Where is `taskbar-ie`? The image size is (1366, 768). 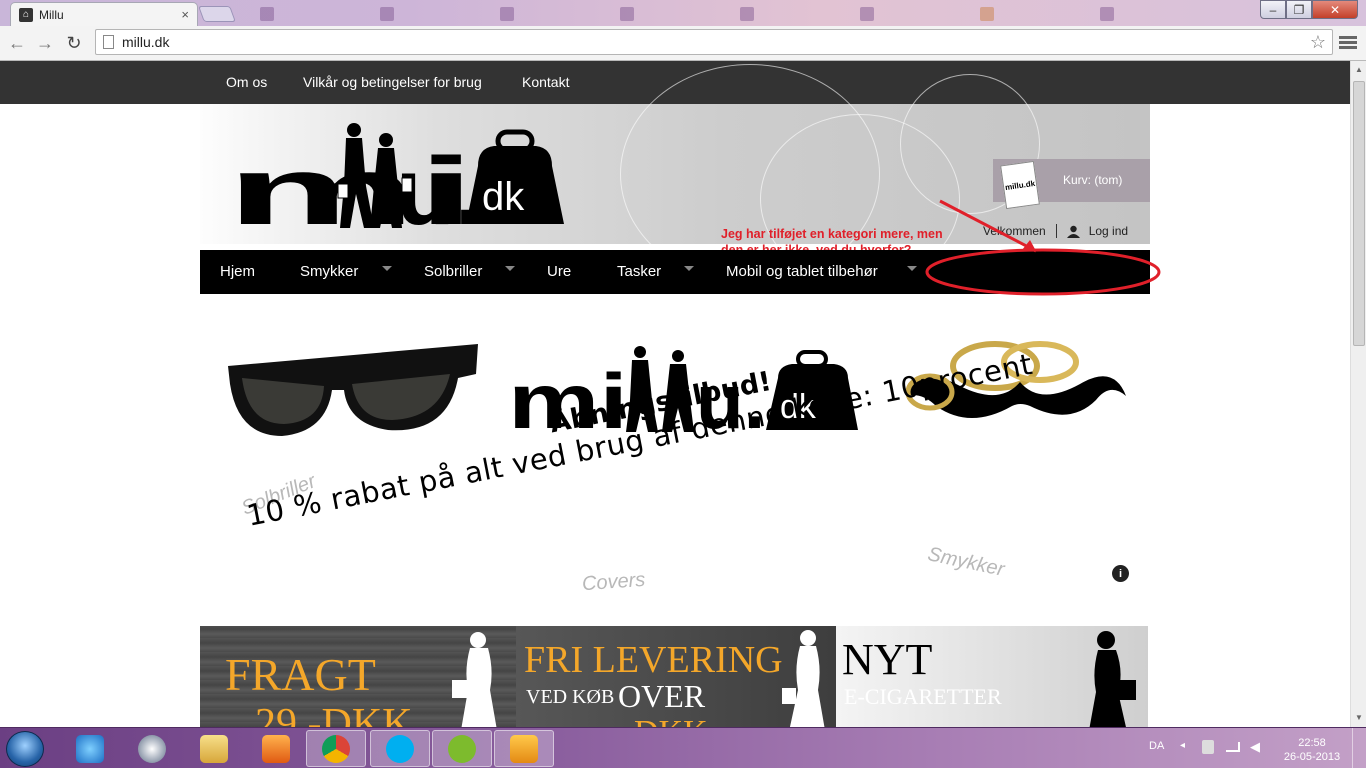 taskbar-ie is located at coordinates (90, 748).